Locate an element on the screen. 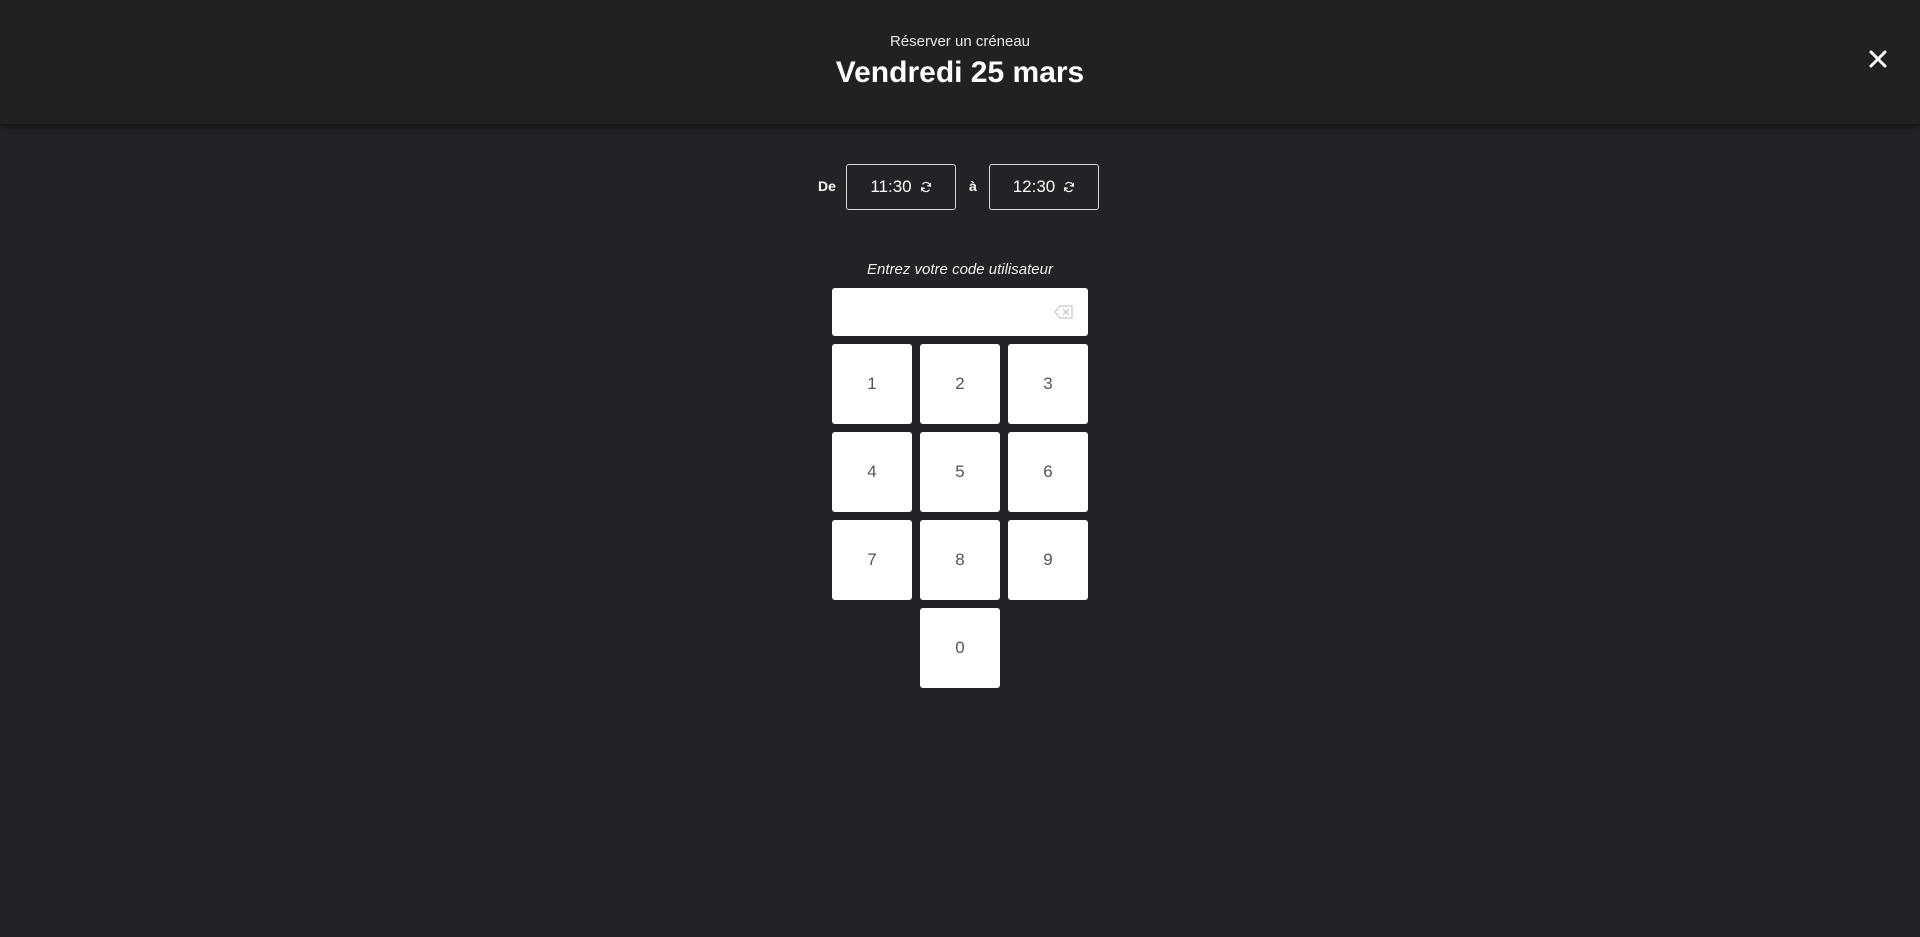  end-time-picker: 12:30 is located at coordinates (1044, 187).